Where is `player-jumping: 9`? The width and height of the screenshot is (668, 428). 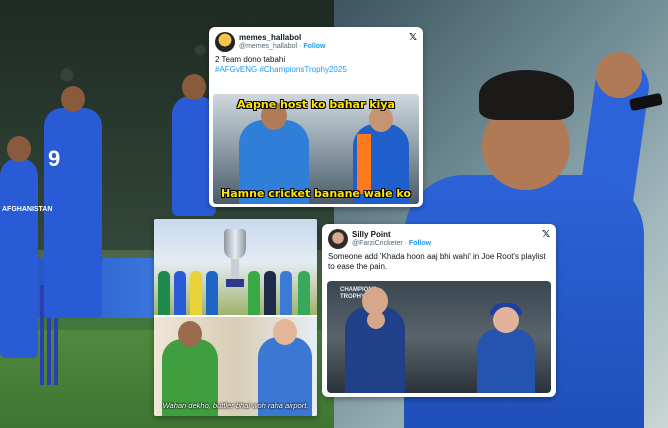
player-jumping: 9 is located at coordinates (73, 202).